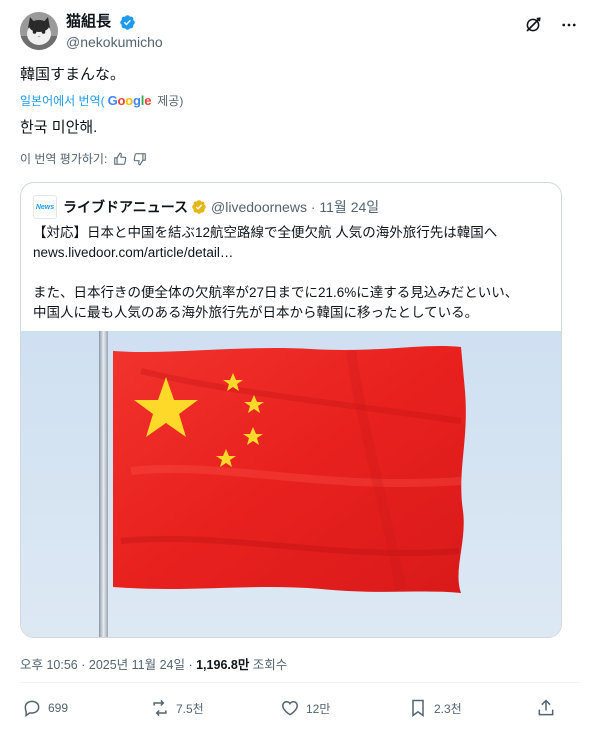 This screenshot has width=600, height=747. I want to click on livedoor-news-logo: News, so click(45, 207).